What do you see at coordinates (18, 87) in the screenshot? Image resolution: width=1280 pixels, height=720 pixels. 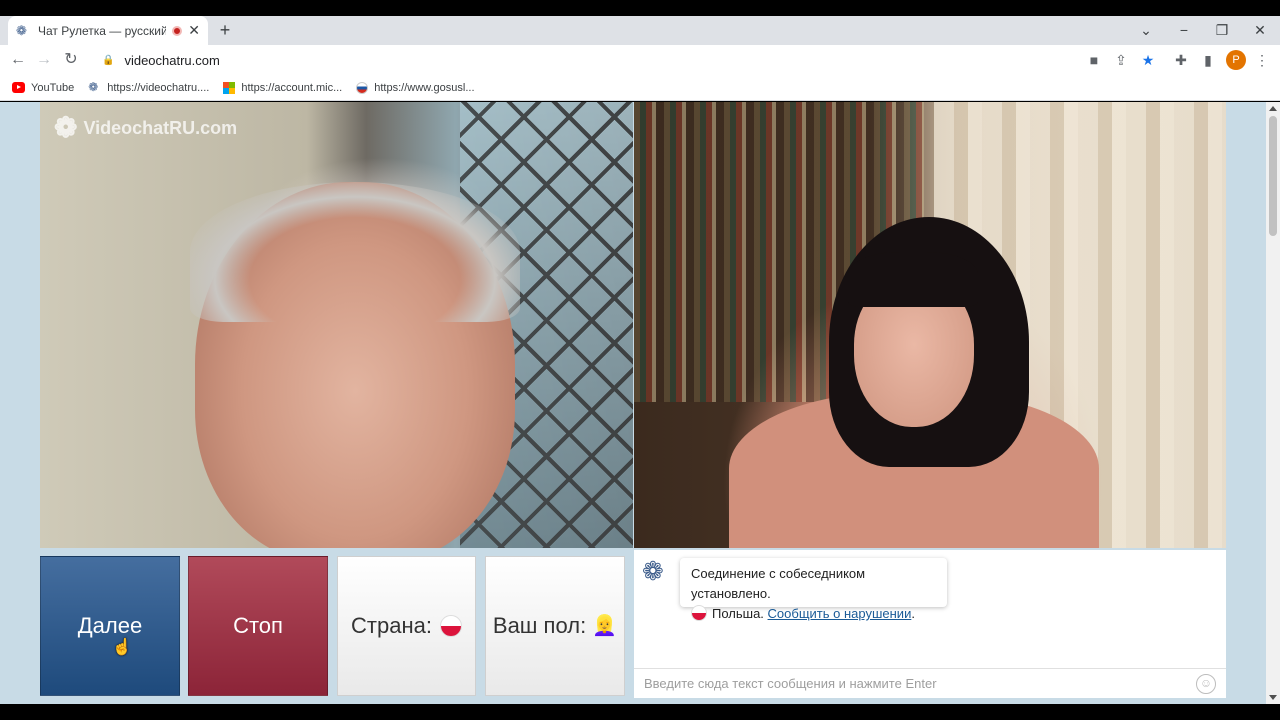 I see `youtube-icon` at bounding box center [18, 87].